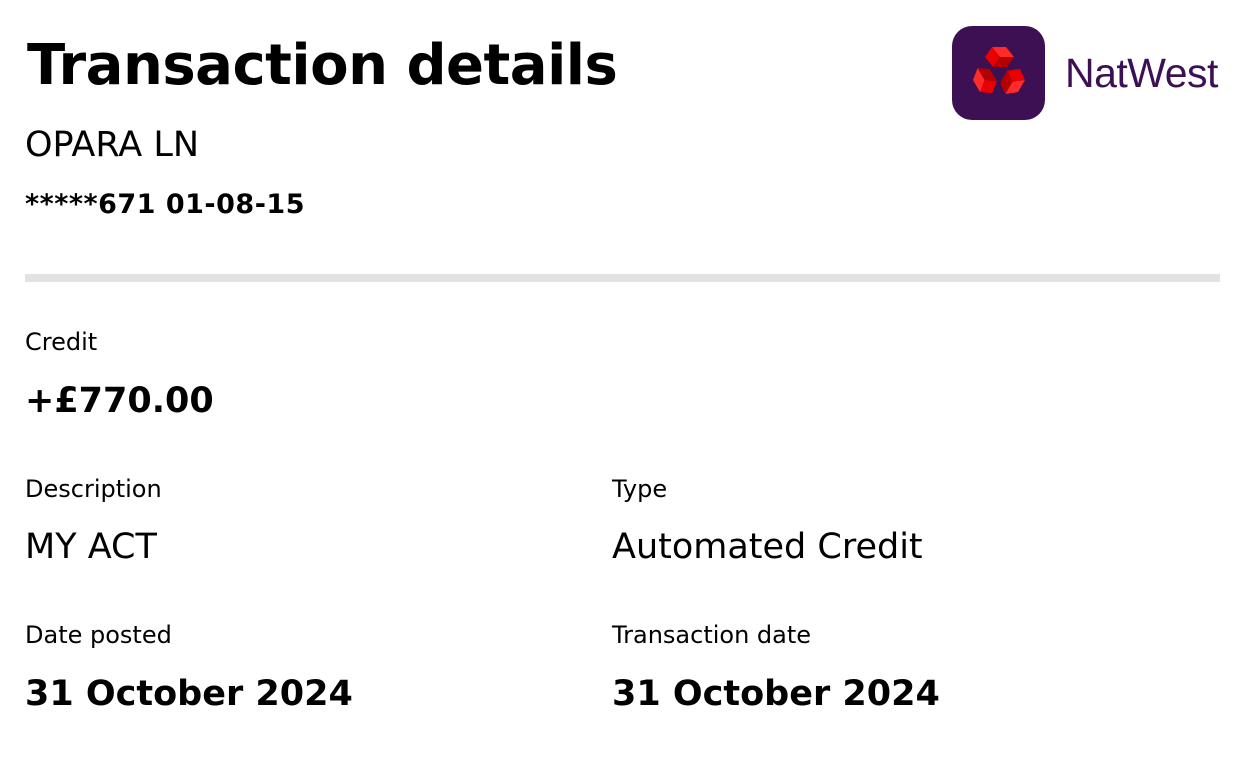 Image resolution: width=1238 pixels, height=760 pixels. Describe the element at coordinates (767, 547) in the screenshot. I see `type-value: Automated Credit` at that location.